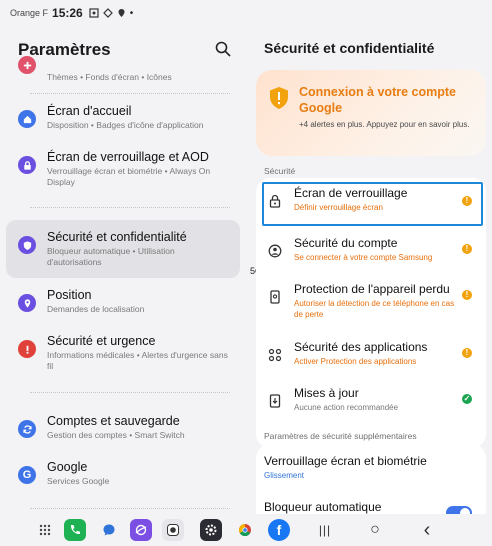 The height and width of the screenshot is (546, 492). I want to click on setting-auto-blocker: Bloqueur automatique, so click(371, 508).